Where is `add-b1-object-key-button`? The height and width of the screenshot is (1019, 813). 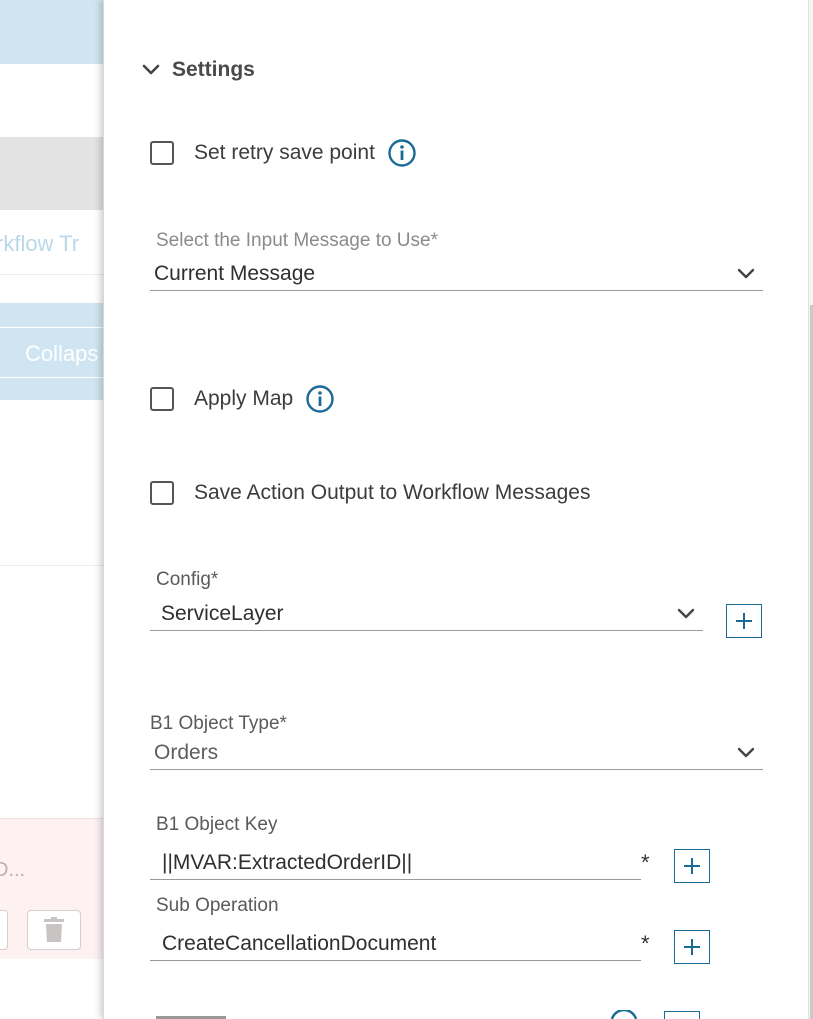
add-b1-object-key-button is located at coordinates (692, 866).